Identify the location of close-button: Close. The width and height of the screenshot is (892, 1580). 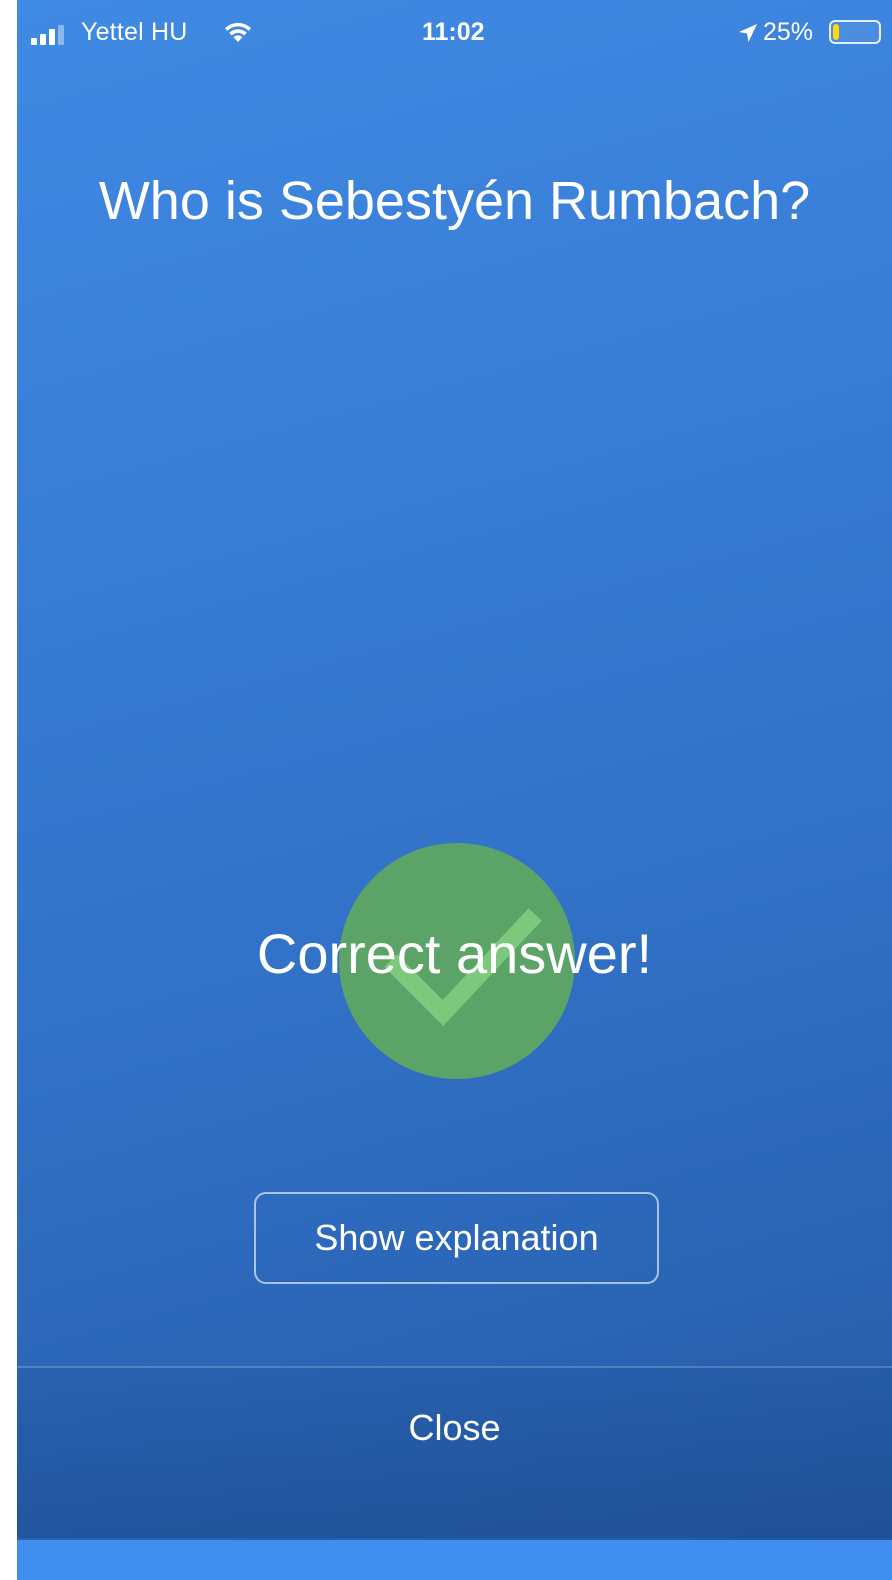
(454, 1428).